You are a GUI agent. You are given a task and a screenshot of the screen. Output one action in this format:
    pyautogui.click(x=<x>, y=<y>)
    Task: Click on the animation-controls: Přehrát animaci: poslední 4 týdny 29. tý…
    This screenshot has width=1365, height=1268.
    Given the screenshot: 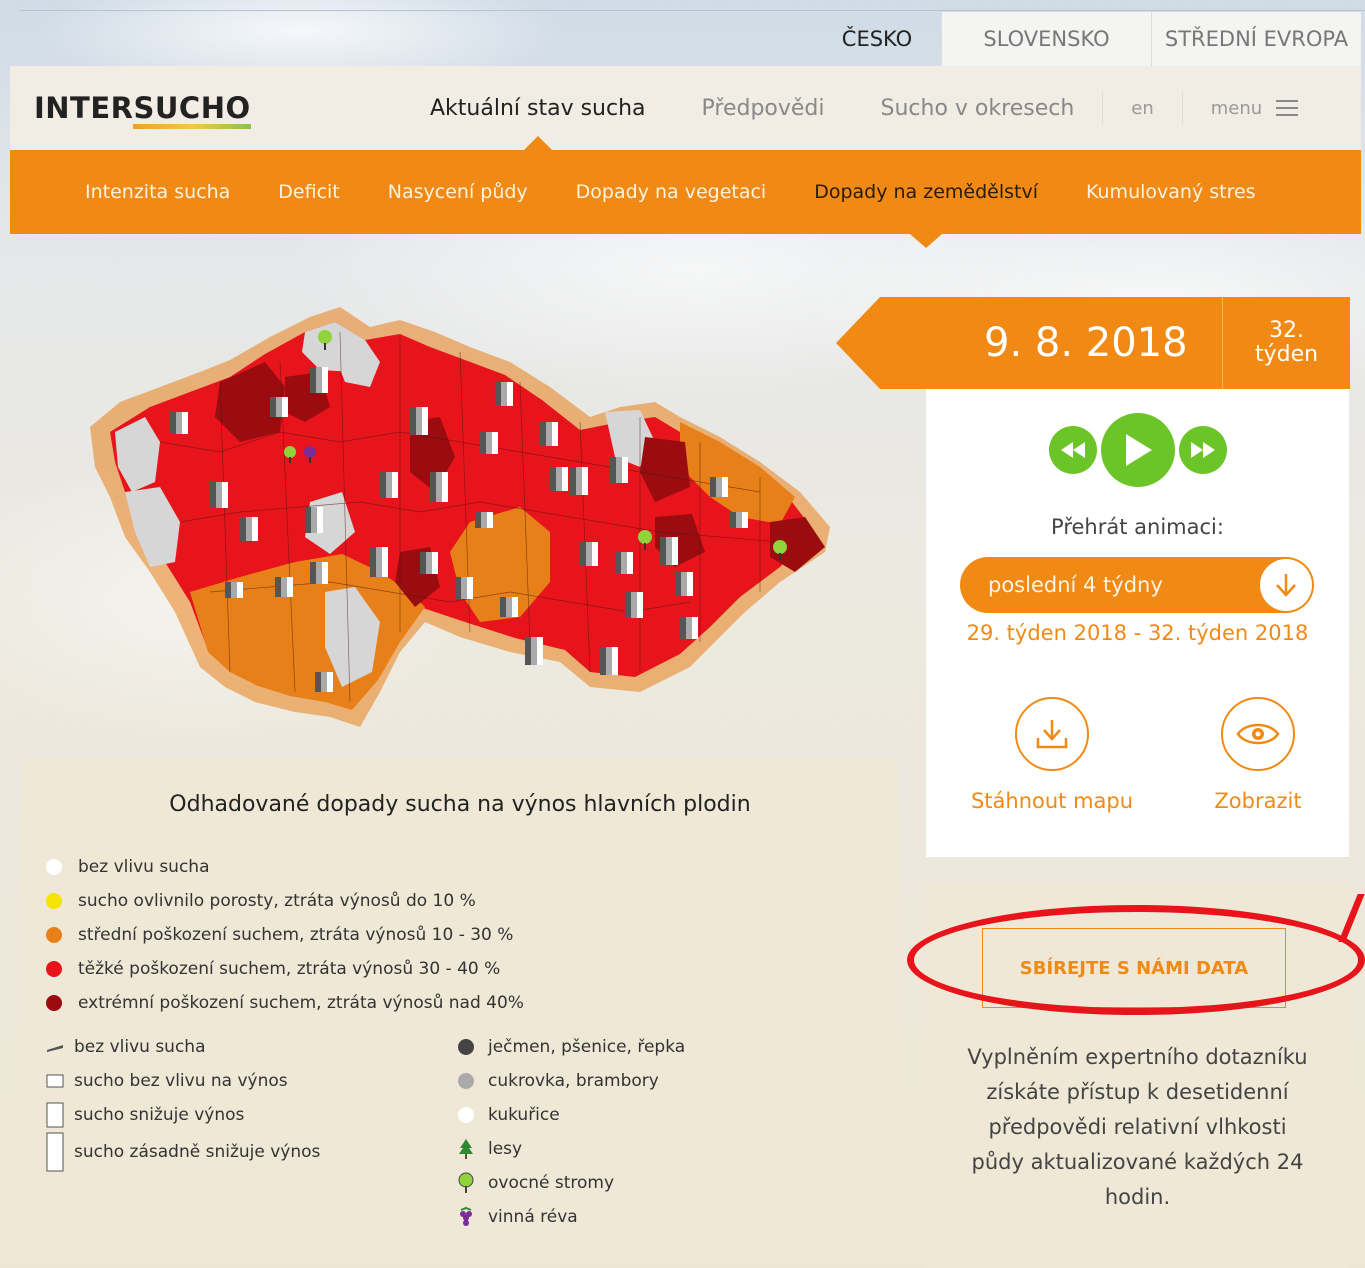 What is the action you would take?
    pyautogui.click(x=1137, y=623)
    